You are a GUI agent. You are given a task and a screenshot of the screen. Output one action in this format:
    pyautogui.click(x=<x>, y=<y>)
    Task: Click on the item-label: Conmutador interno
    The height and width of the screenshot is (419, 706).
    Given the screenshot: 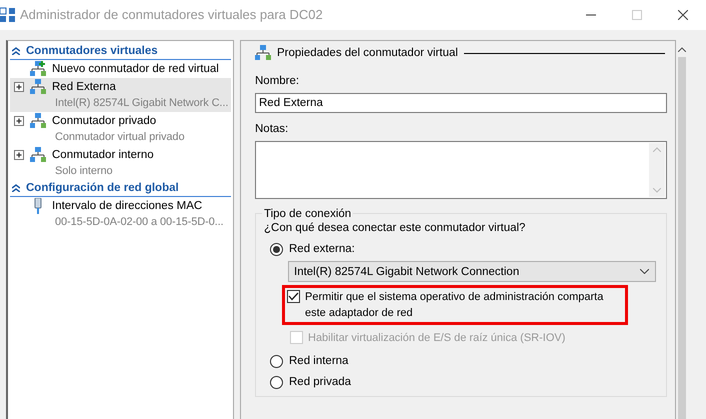 What is the action you would take?
    pyautogui.click(x=103, y=155)
    